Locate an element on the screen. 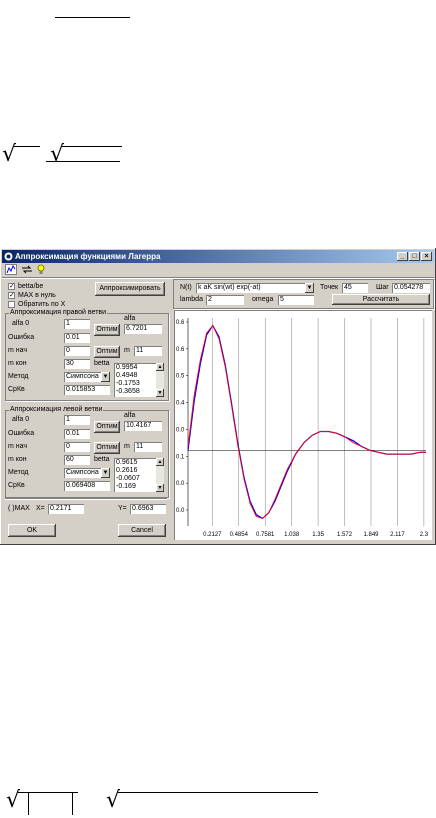  right-betta-list: 0.9954 0.4948 -0.1753 -0.3658 ▲ ▼ is located at coordinates (139, 380).